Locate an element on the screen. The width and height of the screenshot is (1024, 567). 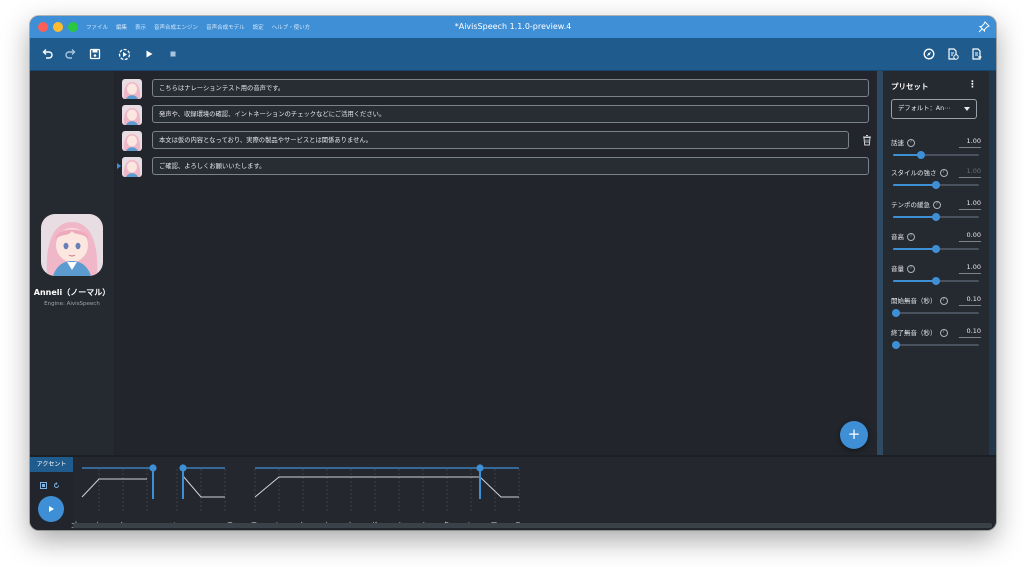
window-minimize-button is located at coordinates (58, 27).